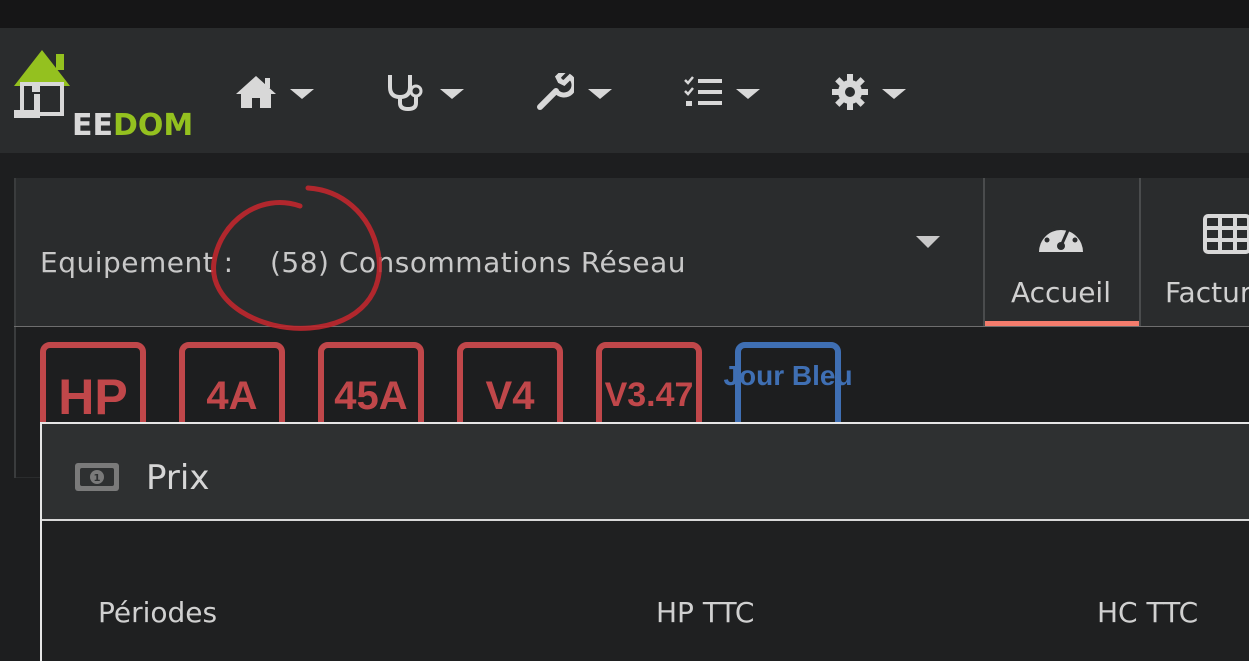 The height and width of the screenshot is (661, 1249). What do you see at coordinates (649, 395) in the screenshot?
I see `badge-text: V3.47` at bounding box center [649, 395].